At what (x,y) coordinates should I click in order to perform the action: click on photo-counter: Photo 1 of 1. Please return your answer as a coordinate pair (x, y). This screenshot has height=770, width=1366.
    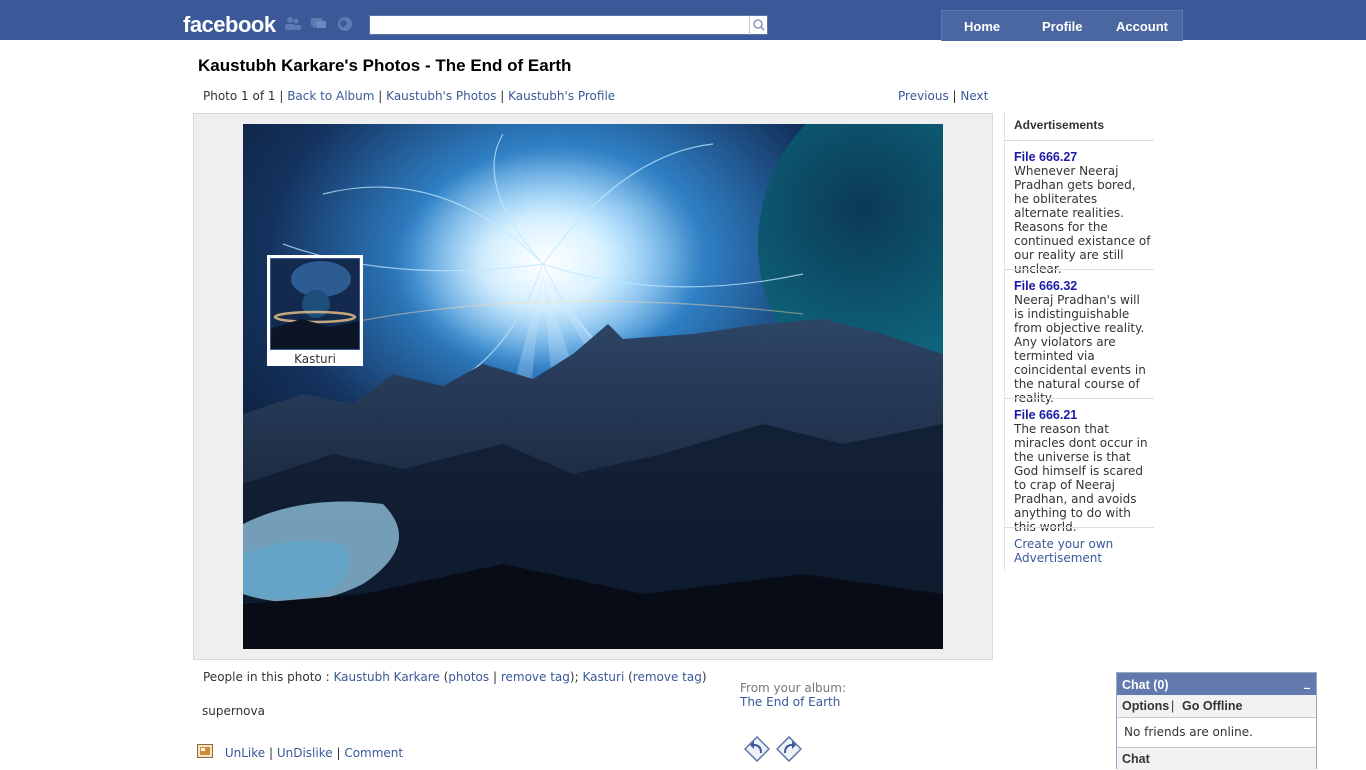
    Looking at the image, I should click on (239, 96).